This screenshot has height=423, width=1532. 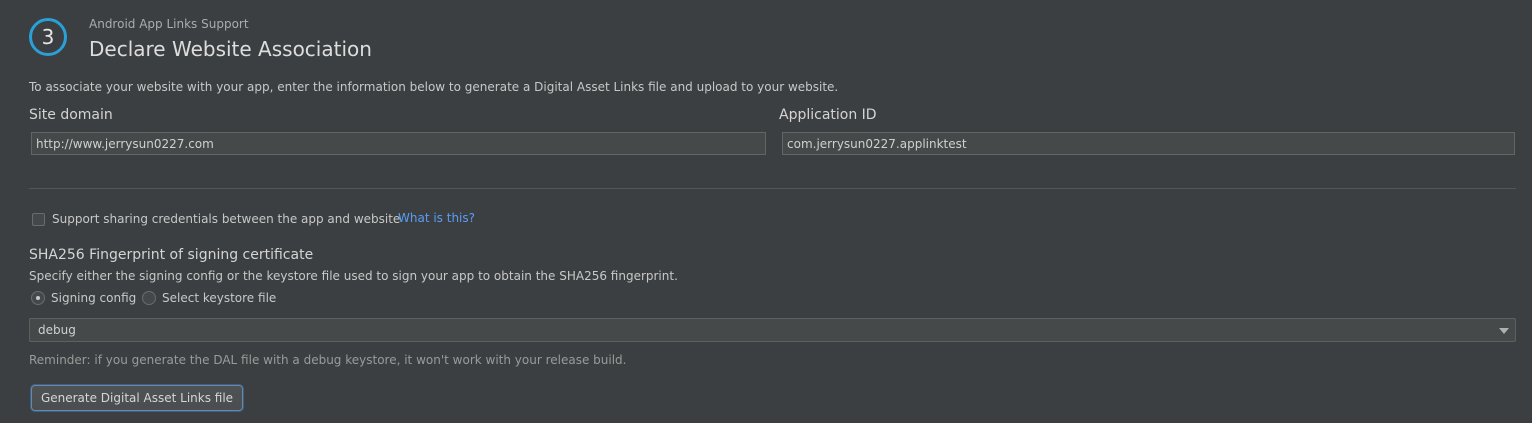 I want to click on what-is-this-link: What is this?, so click(x=436, y=218).